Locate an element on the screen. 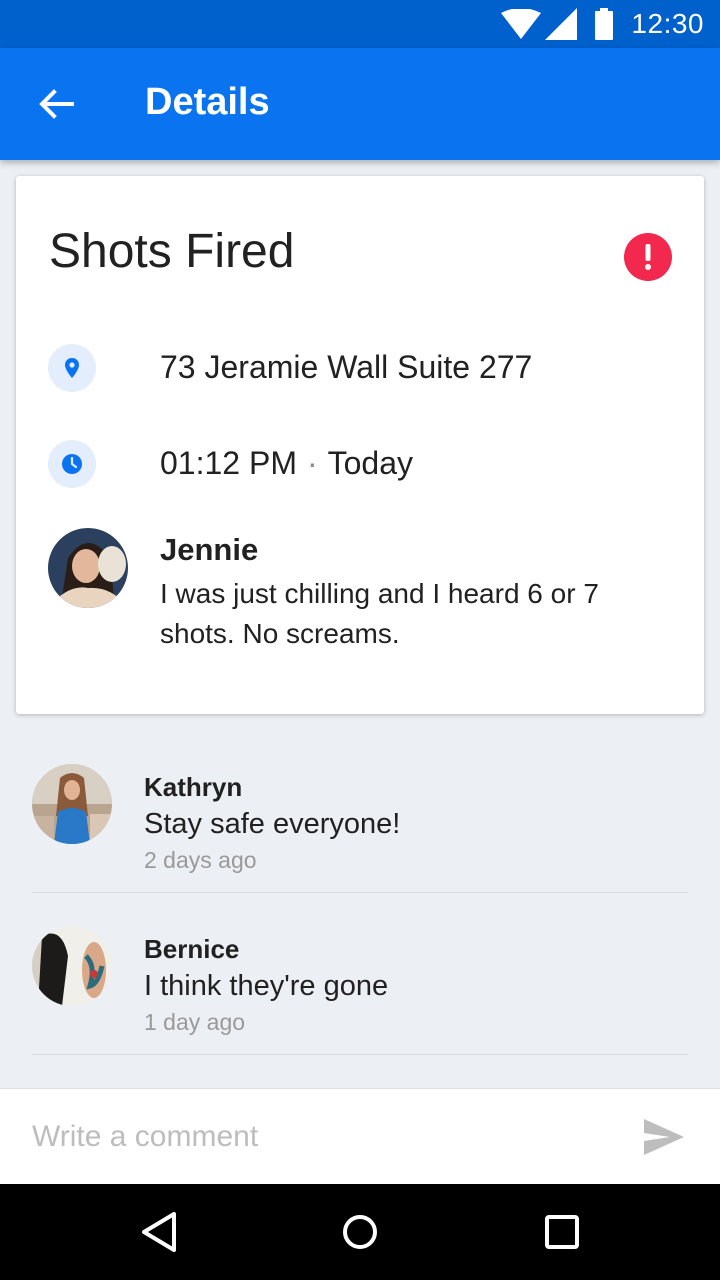  exclamation-icon is located at coordinates (648, 257).